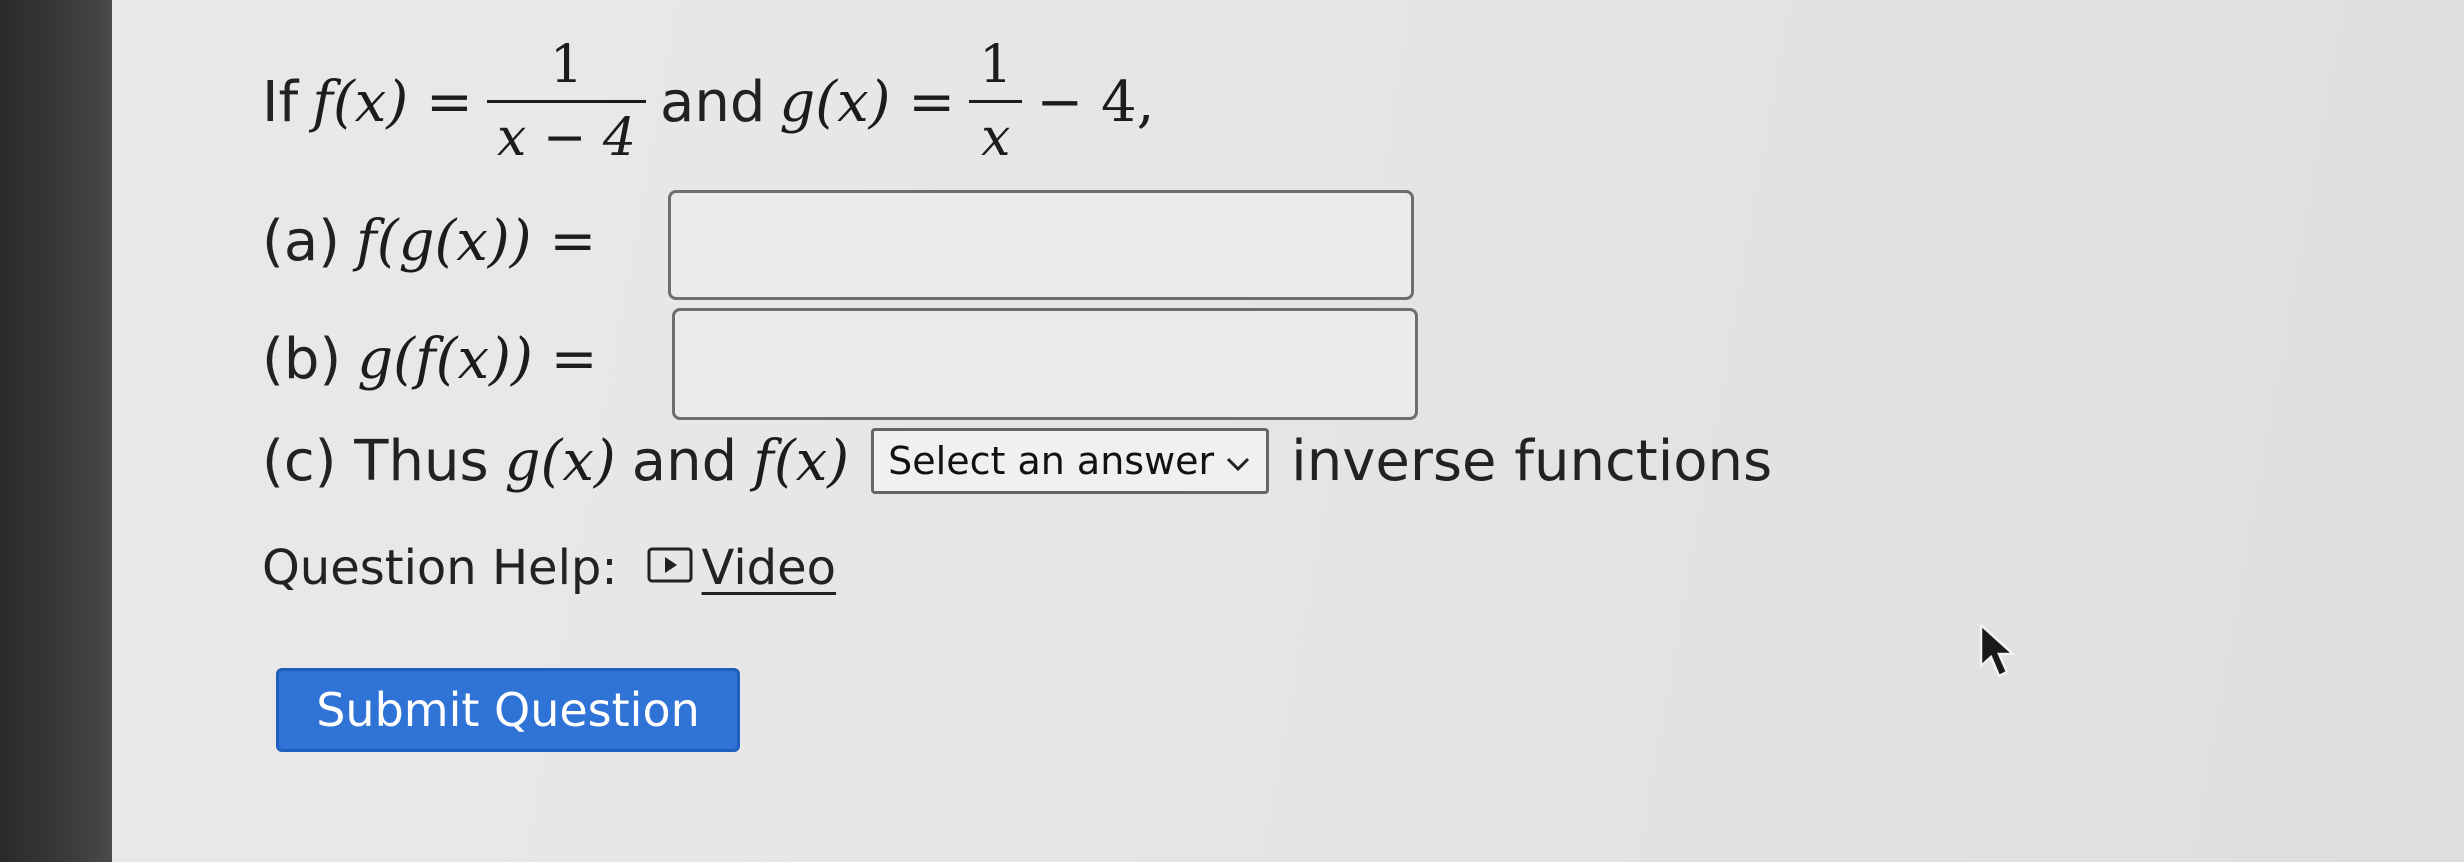 This screenshot has width=2464, height=862. What do you see at coordinates (1051, 461) in the screenshot?
I see `answer-select-label: Select an answer` at bounding box center [1051, 461].